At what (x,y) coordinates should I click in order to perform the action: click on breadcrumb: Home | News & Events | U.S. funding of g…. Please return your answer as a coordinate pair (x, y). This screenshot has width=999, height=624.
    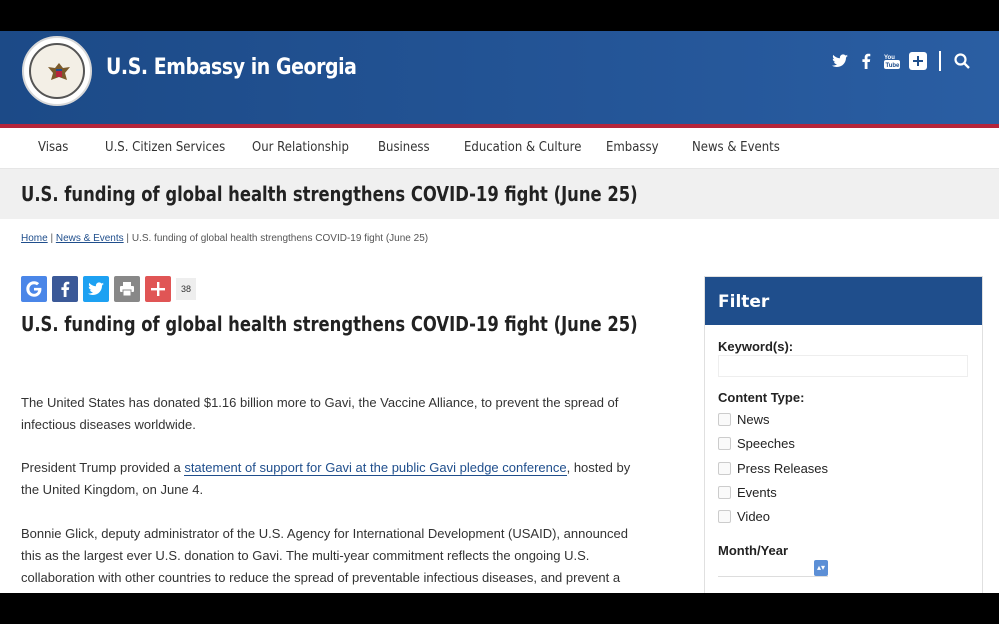
    Looking at the image, I should click on (224, 238).